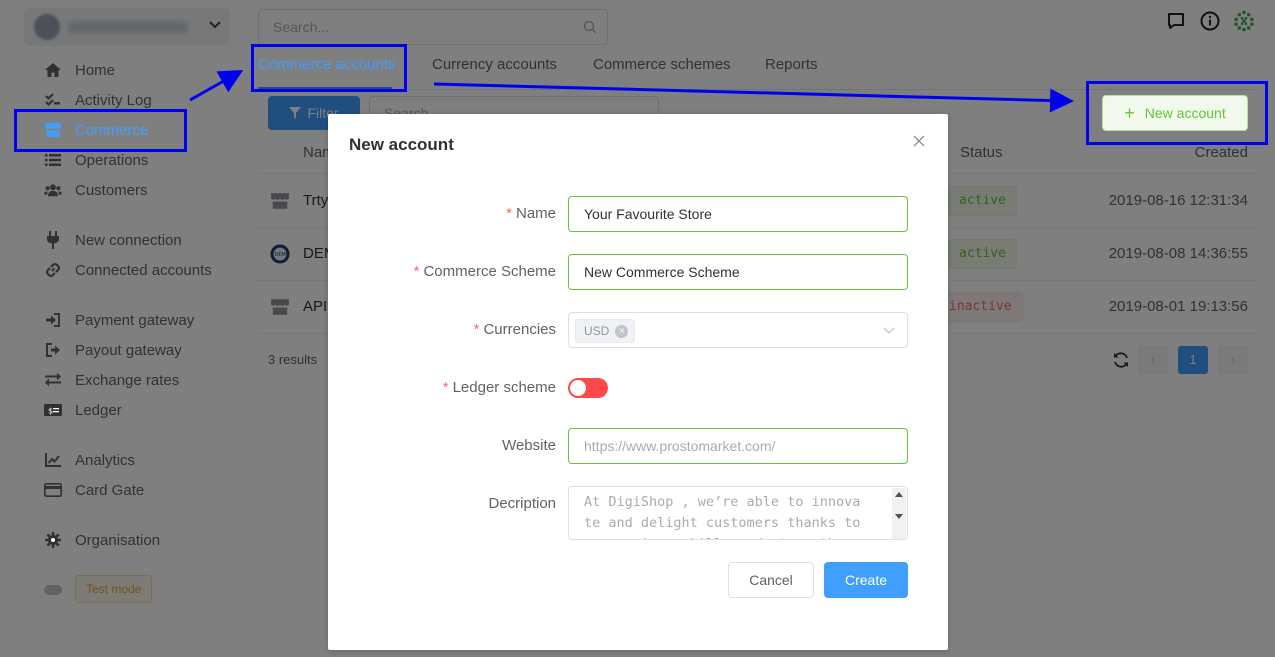  Describe the element at coordinates (127, 380) in the screenshot. I see `sidebar-item-label: Exchange rates` at that location.